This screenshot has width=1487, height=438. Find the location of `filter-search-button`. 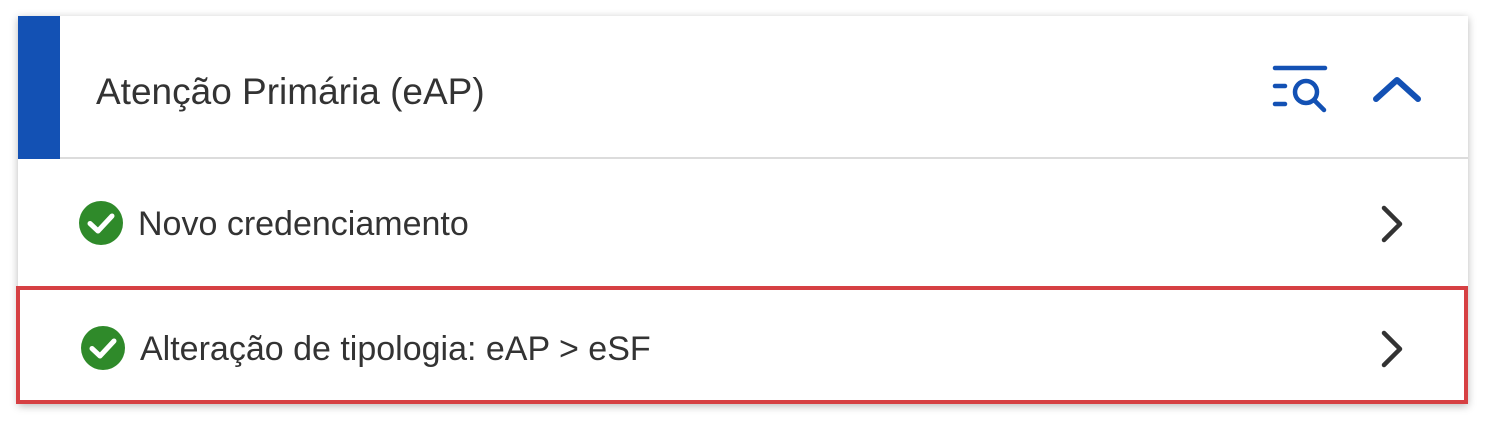

filter-search-button is located at coordinates (1301, 90).